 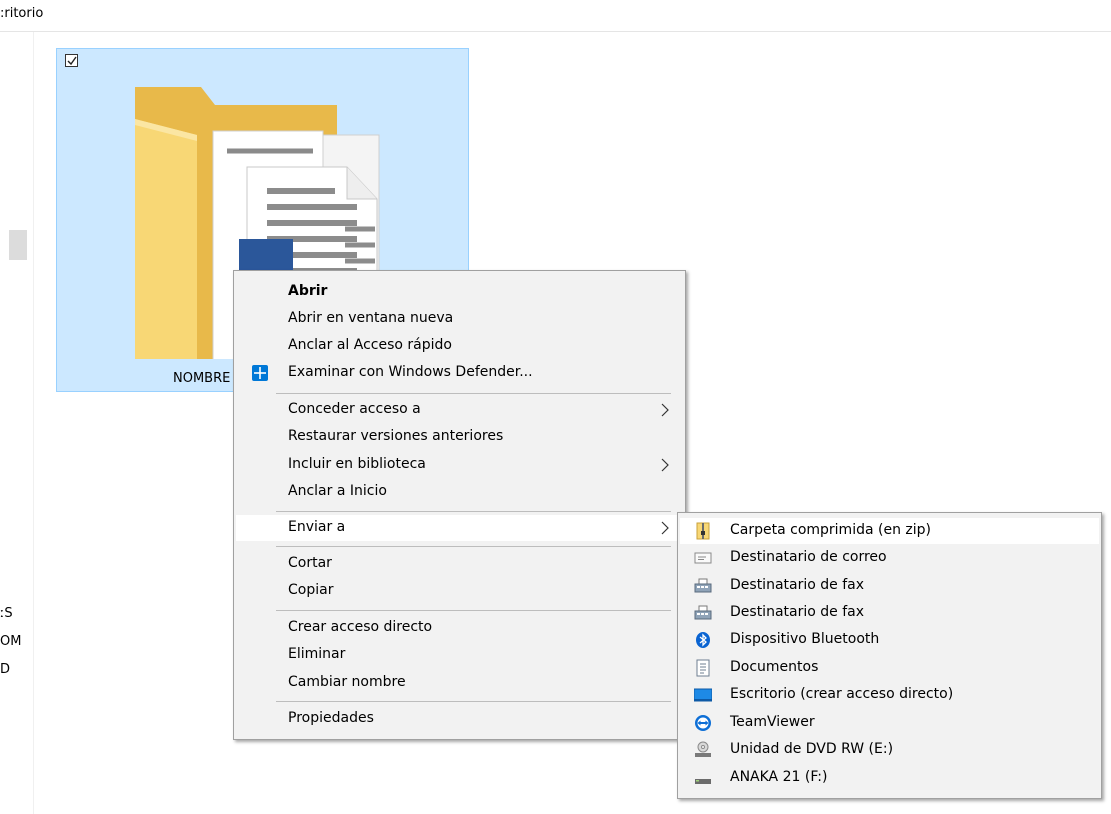 I want to click on menu-item-give-access: Conceder acceso a, so click(x=459, y=410).